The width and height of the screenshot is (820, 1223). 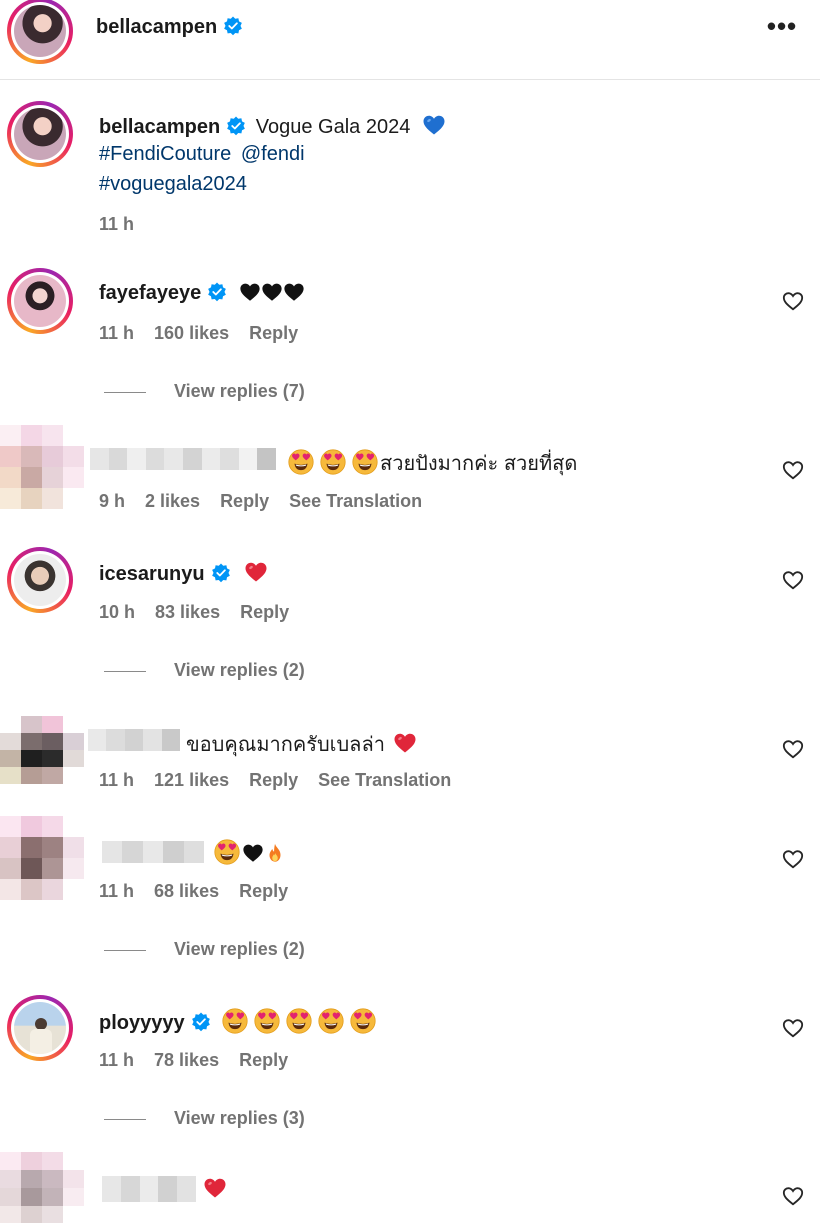 I want to click on commenter-username: fayefayeye, so click(x=150, y=293).